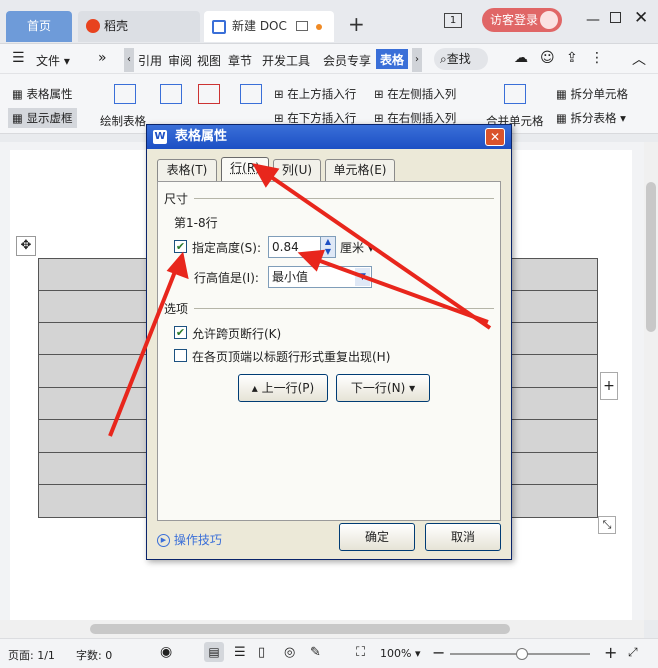 The width and height of the screenshot is (658, 668). I want to click on arrow-head-row-tab, so click(266, 175).